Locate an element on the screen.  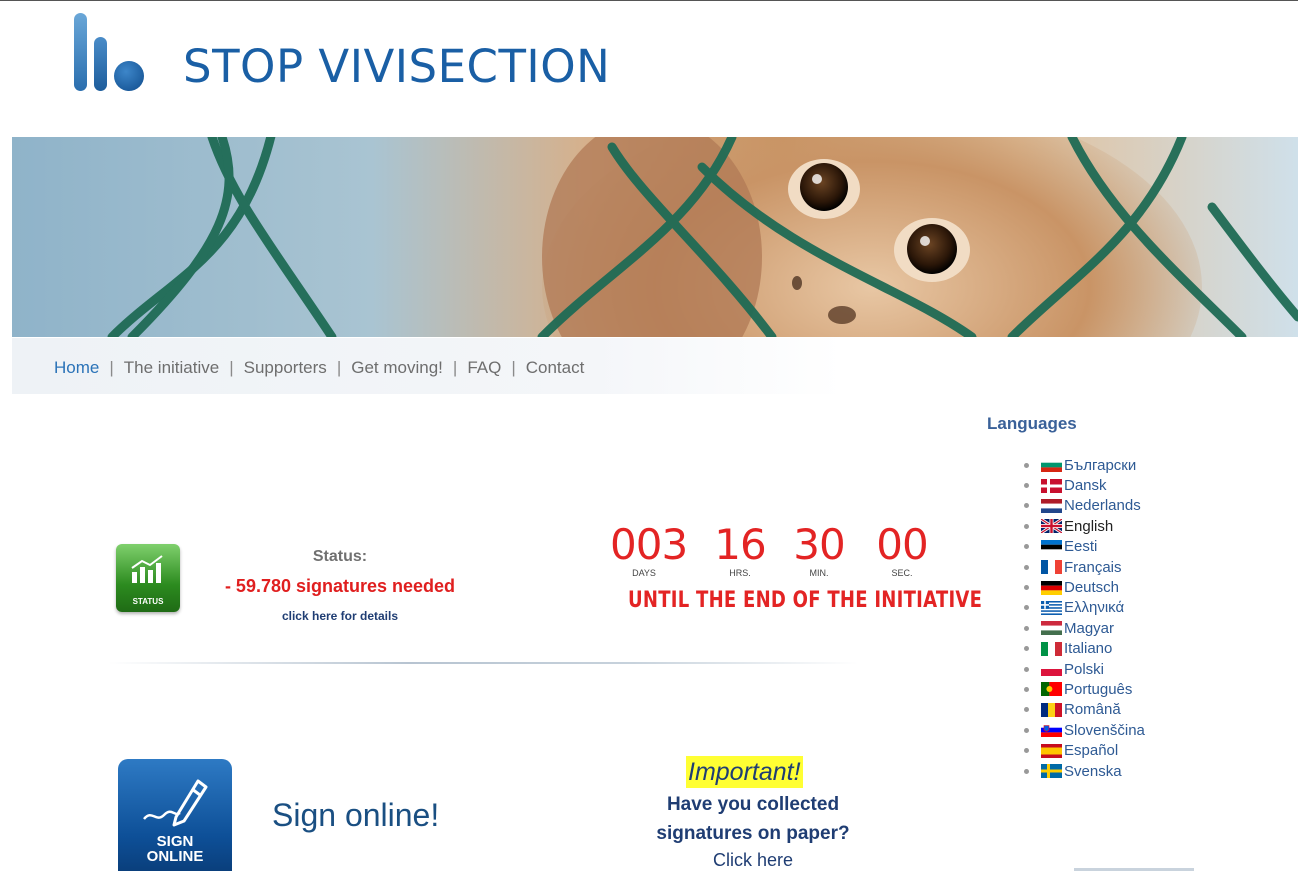
status-chart-icon: STATUS is located at coordinates (148, 578).